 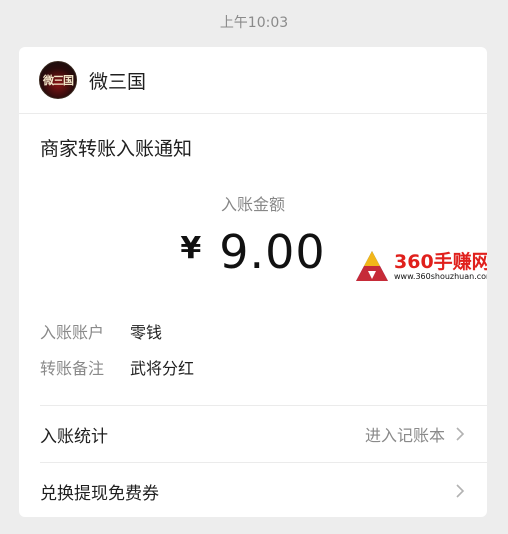 I want to click on merchant-header: 微三国 微三国, so click(x=253, y=80).